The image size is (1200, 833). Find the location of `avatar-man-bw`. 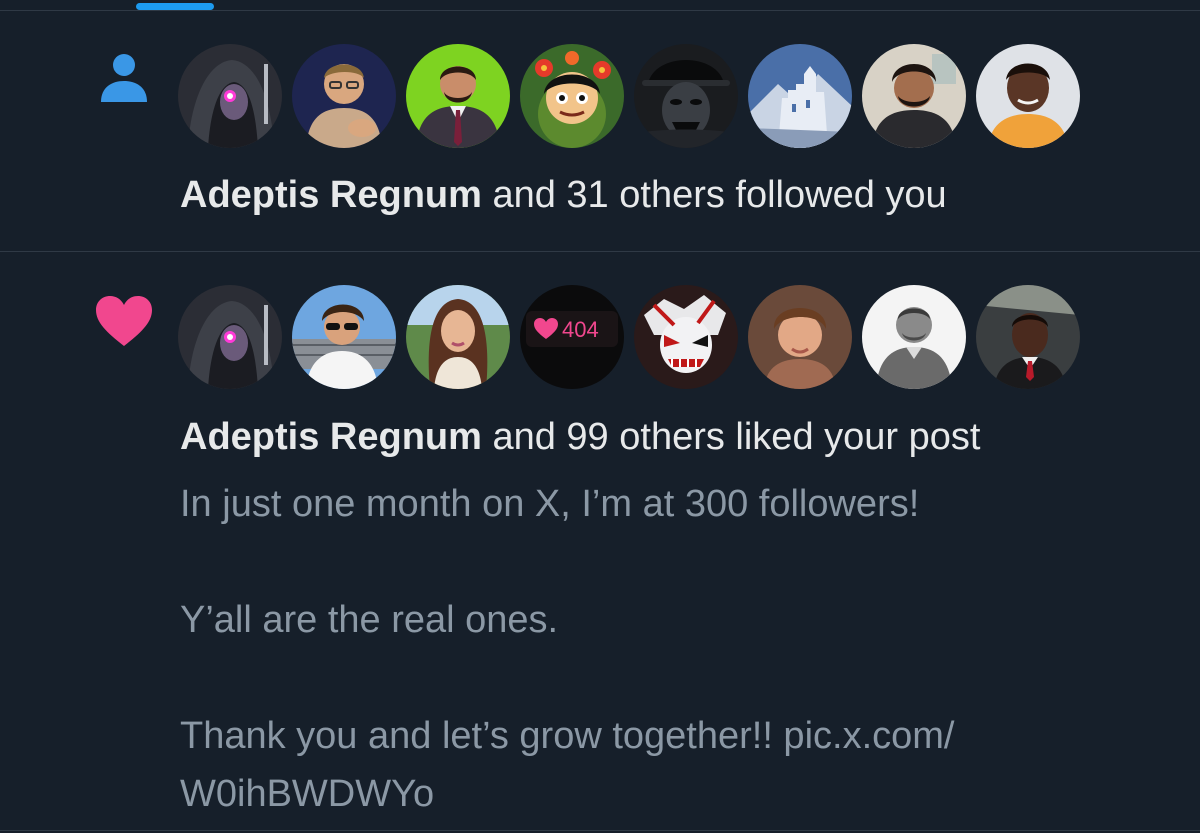

avatar-man-bw is located at coordinates (914, 337).